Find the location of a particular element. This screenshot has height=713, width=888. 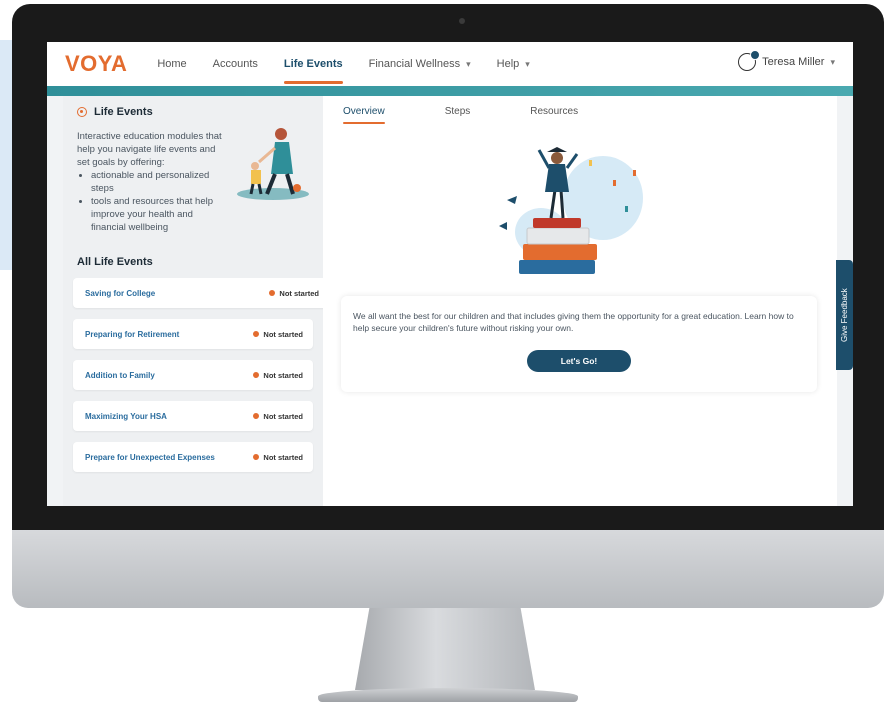

tab-overview: Overview is located at coordinates (364, 115).